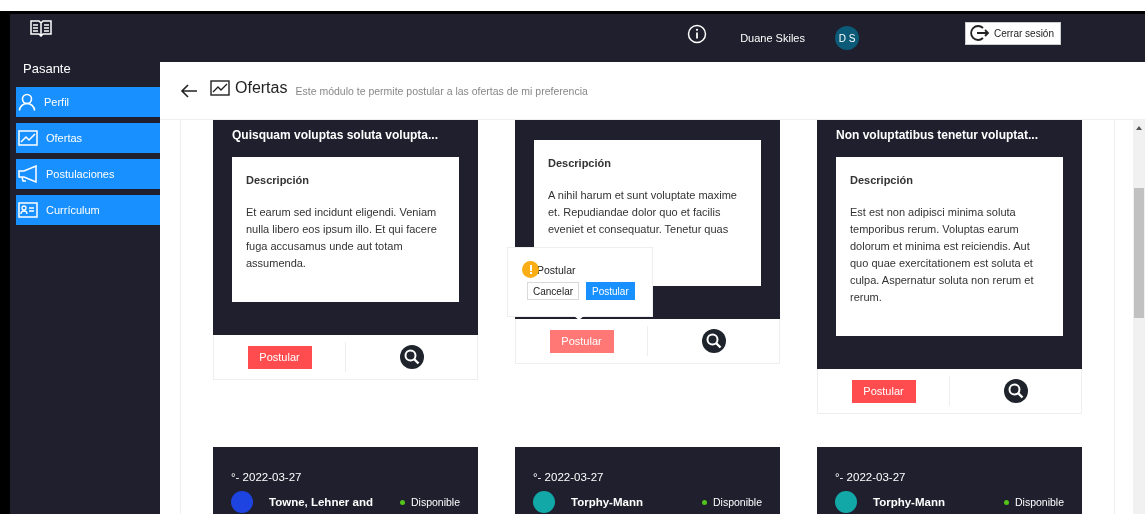 This screenshot has height=514, width=1145. What do you see at coordinates (610, 291) in the screenshot?
I see `confirm-button: Postular` at bounding box center [610, 291].